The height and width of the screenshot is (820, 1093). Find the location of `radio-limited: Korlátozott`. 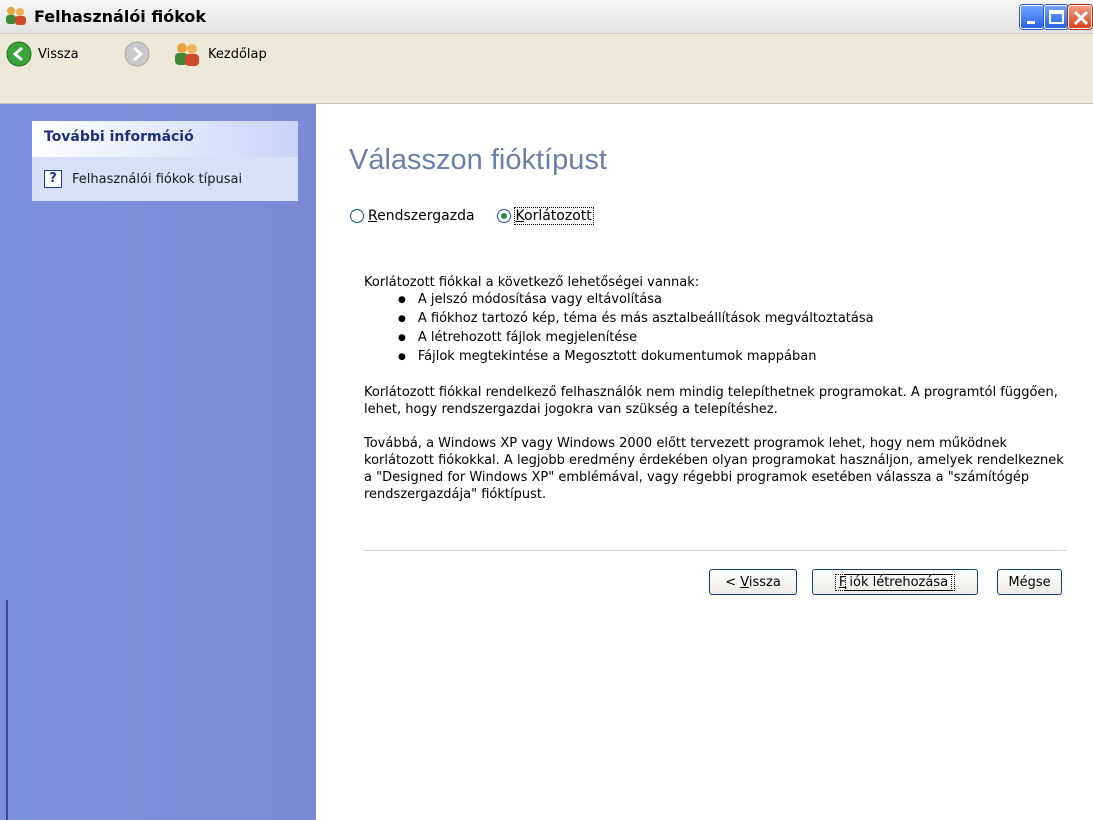

radio-limited: Korlátozott is located at coordinates (545, 216).